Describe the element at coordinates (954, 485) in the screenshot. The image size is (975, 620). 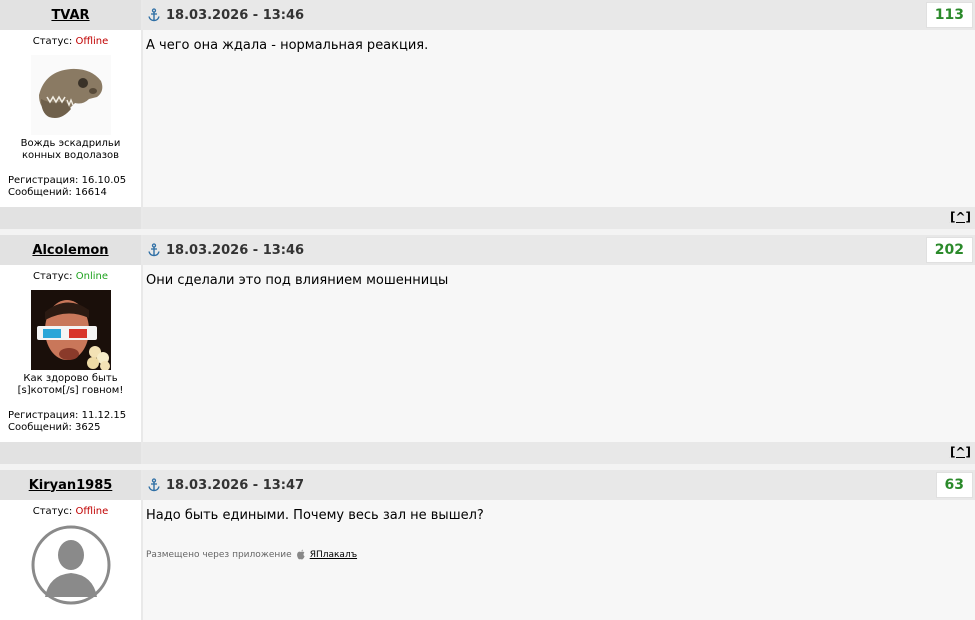
I see `post-rating: 63` at that location.